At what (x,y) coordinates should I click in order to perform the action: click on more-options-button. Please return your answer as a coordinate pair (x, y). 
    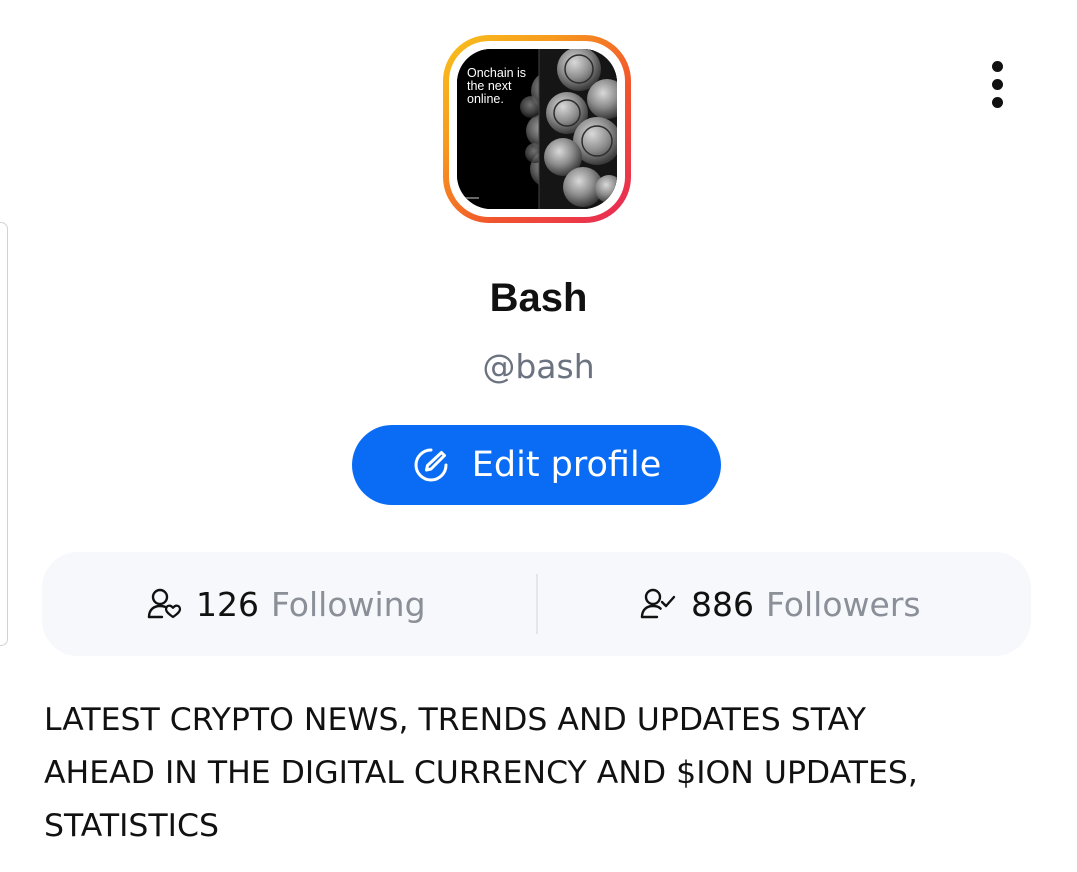
    Looking at the image, I should click on (997, 84).